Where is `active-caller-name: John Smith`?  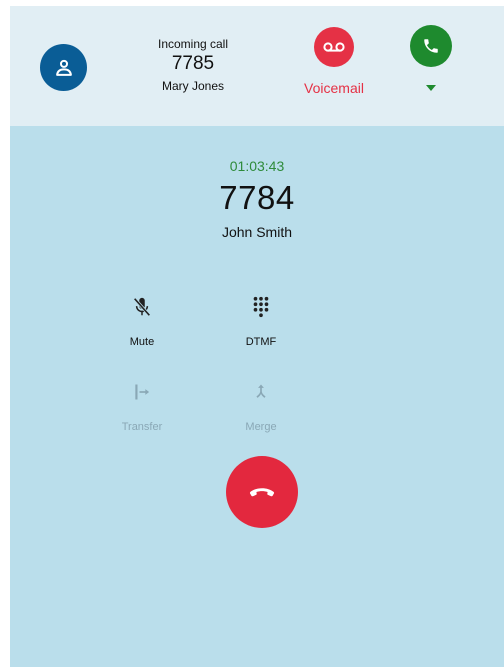
active-caller-name: John Smith is located at coordinates (257, 232).